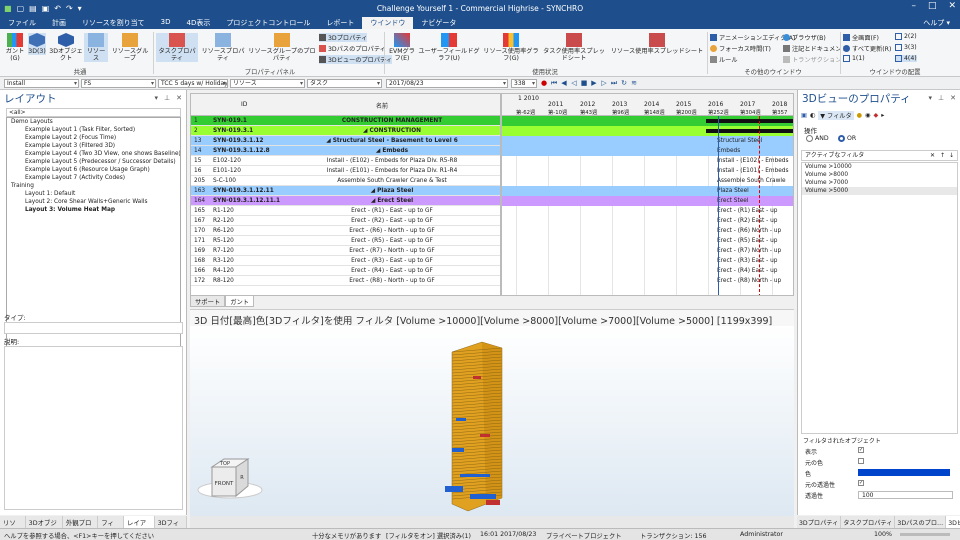  I want to click on menu-assign-resources: リソースを割り当て, so click(113, 23).